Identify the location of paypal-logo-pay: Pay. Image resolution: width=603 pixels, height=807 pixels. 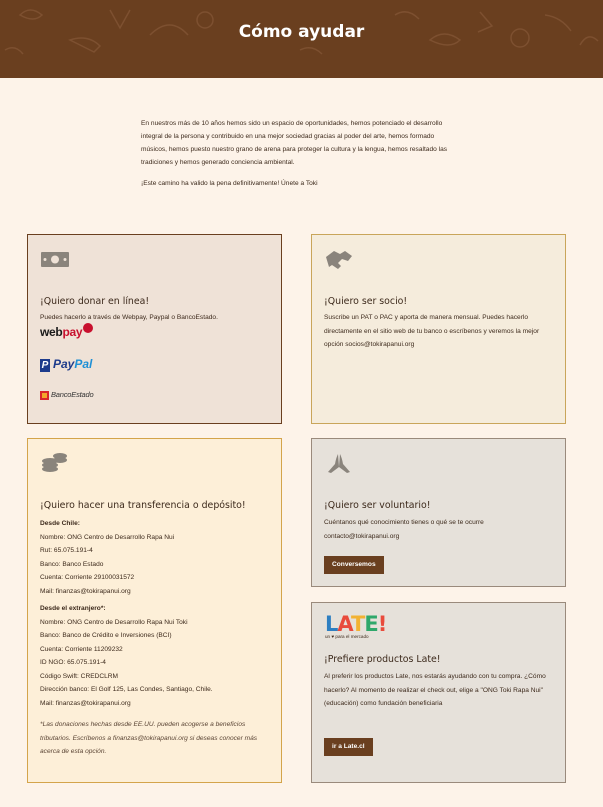
(64, 364).